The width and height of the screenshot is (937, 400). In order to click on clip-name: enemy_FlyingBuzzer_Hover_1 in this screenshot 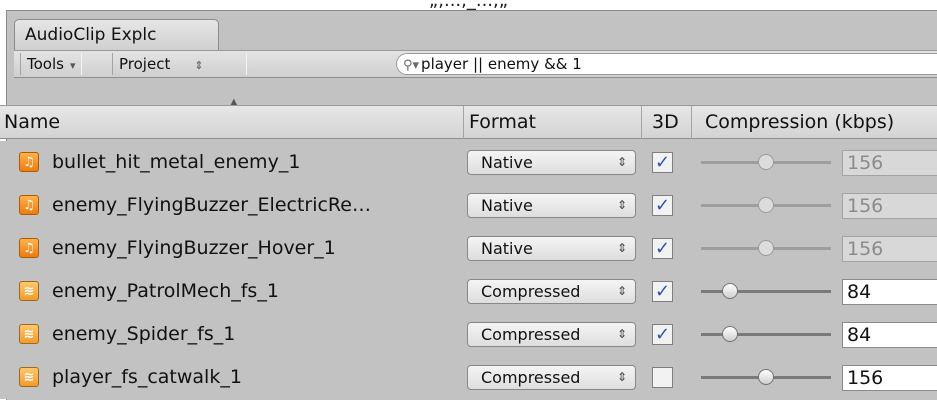, I will do `click(194, 248)`.